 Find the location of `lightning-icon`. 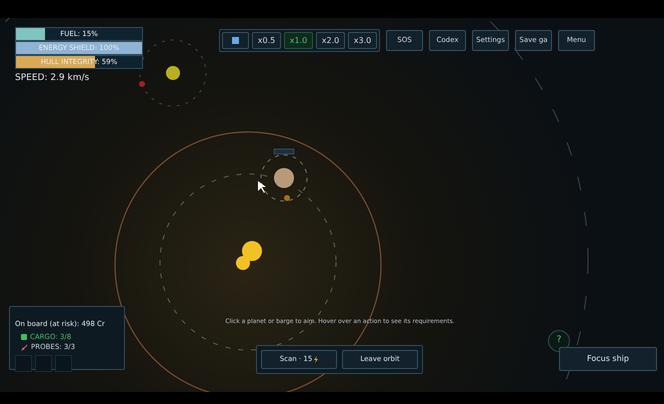

lightning-icon is located at coordinates (316, 359).